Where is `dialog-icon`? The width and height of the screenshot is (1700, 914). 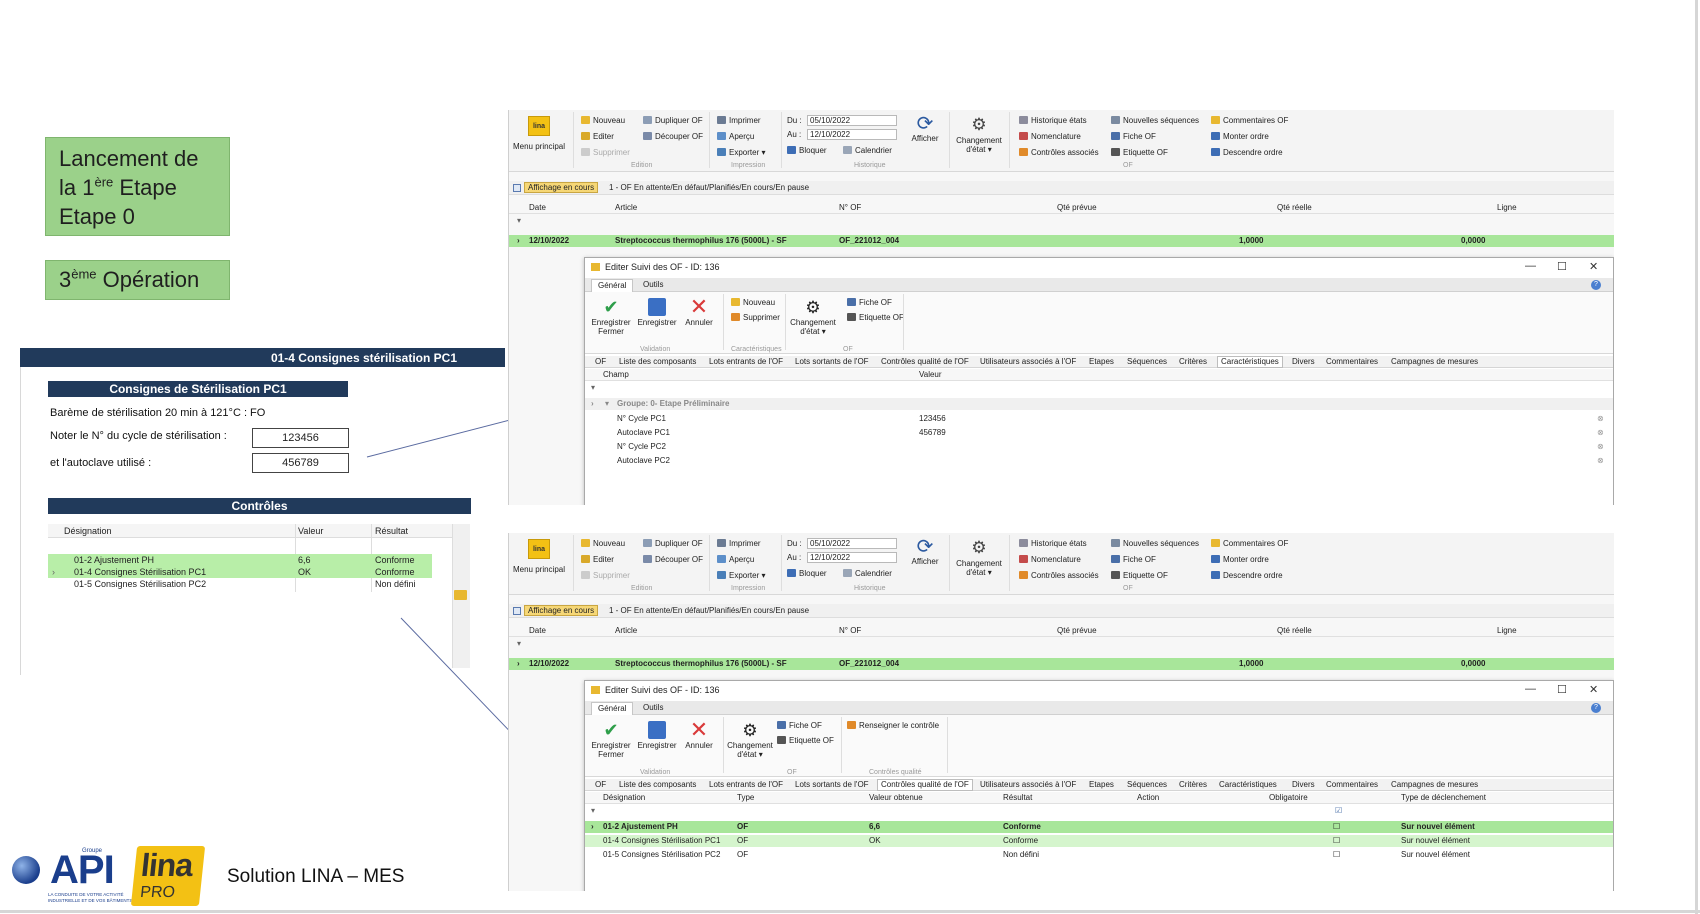 dialog-icon is located at coordinates (595, 690).